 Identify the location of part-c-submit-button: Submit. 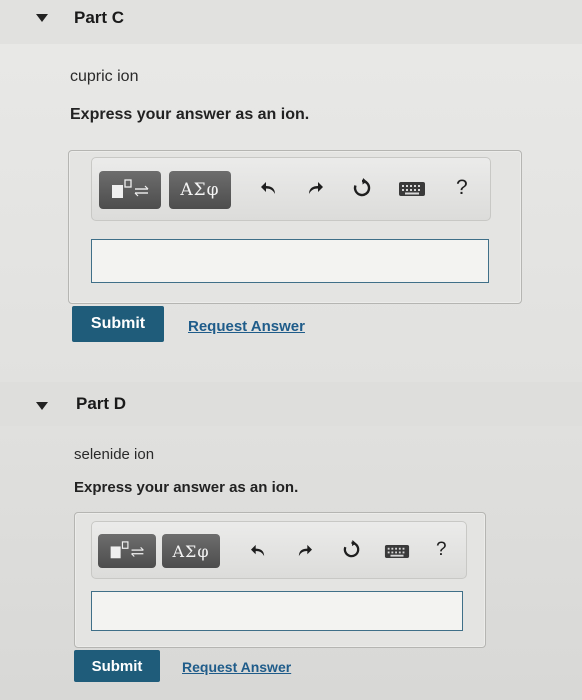
(118, 324).